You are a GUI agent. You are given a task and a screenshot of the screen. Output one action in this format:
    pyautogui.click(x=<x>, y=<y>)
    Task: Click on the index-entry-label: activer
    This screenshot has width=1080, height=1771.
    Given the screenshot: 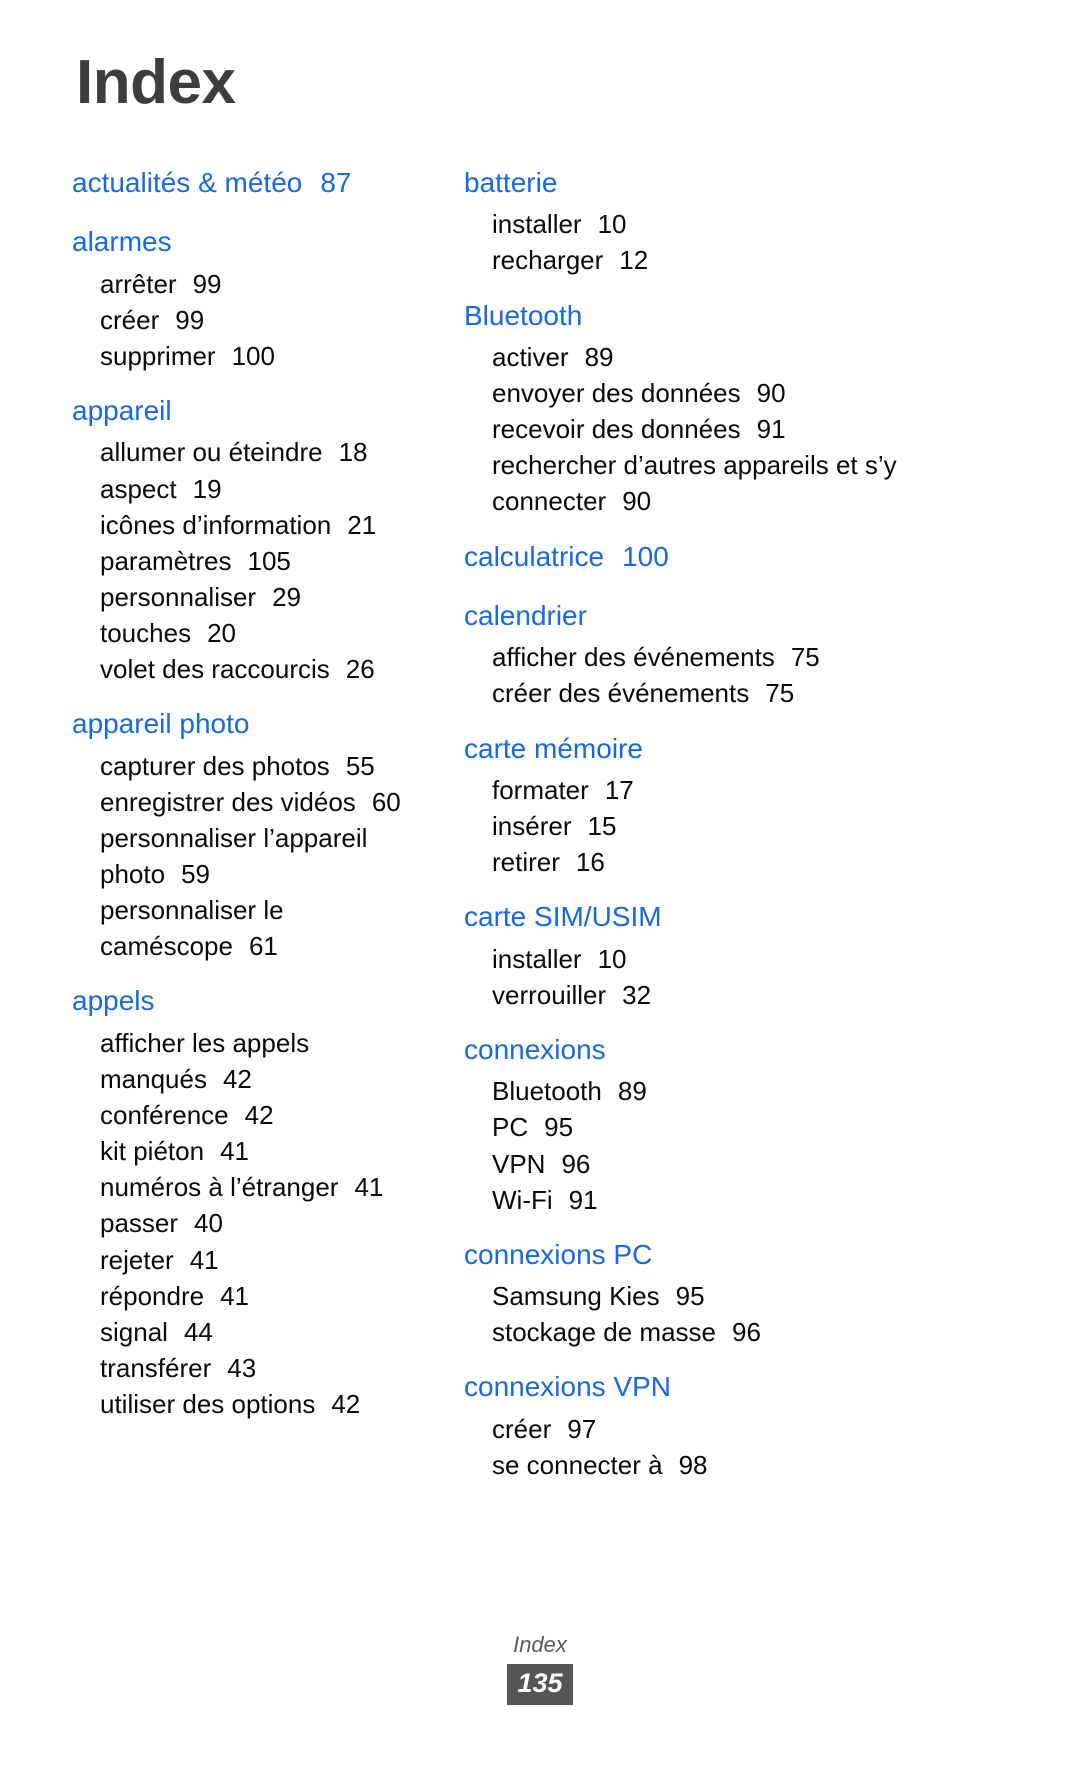 What is the action you would take?
    pyautogui.click(x=530, y=356)
    